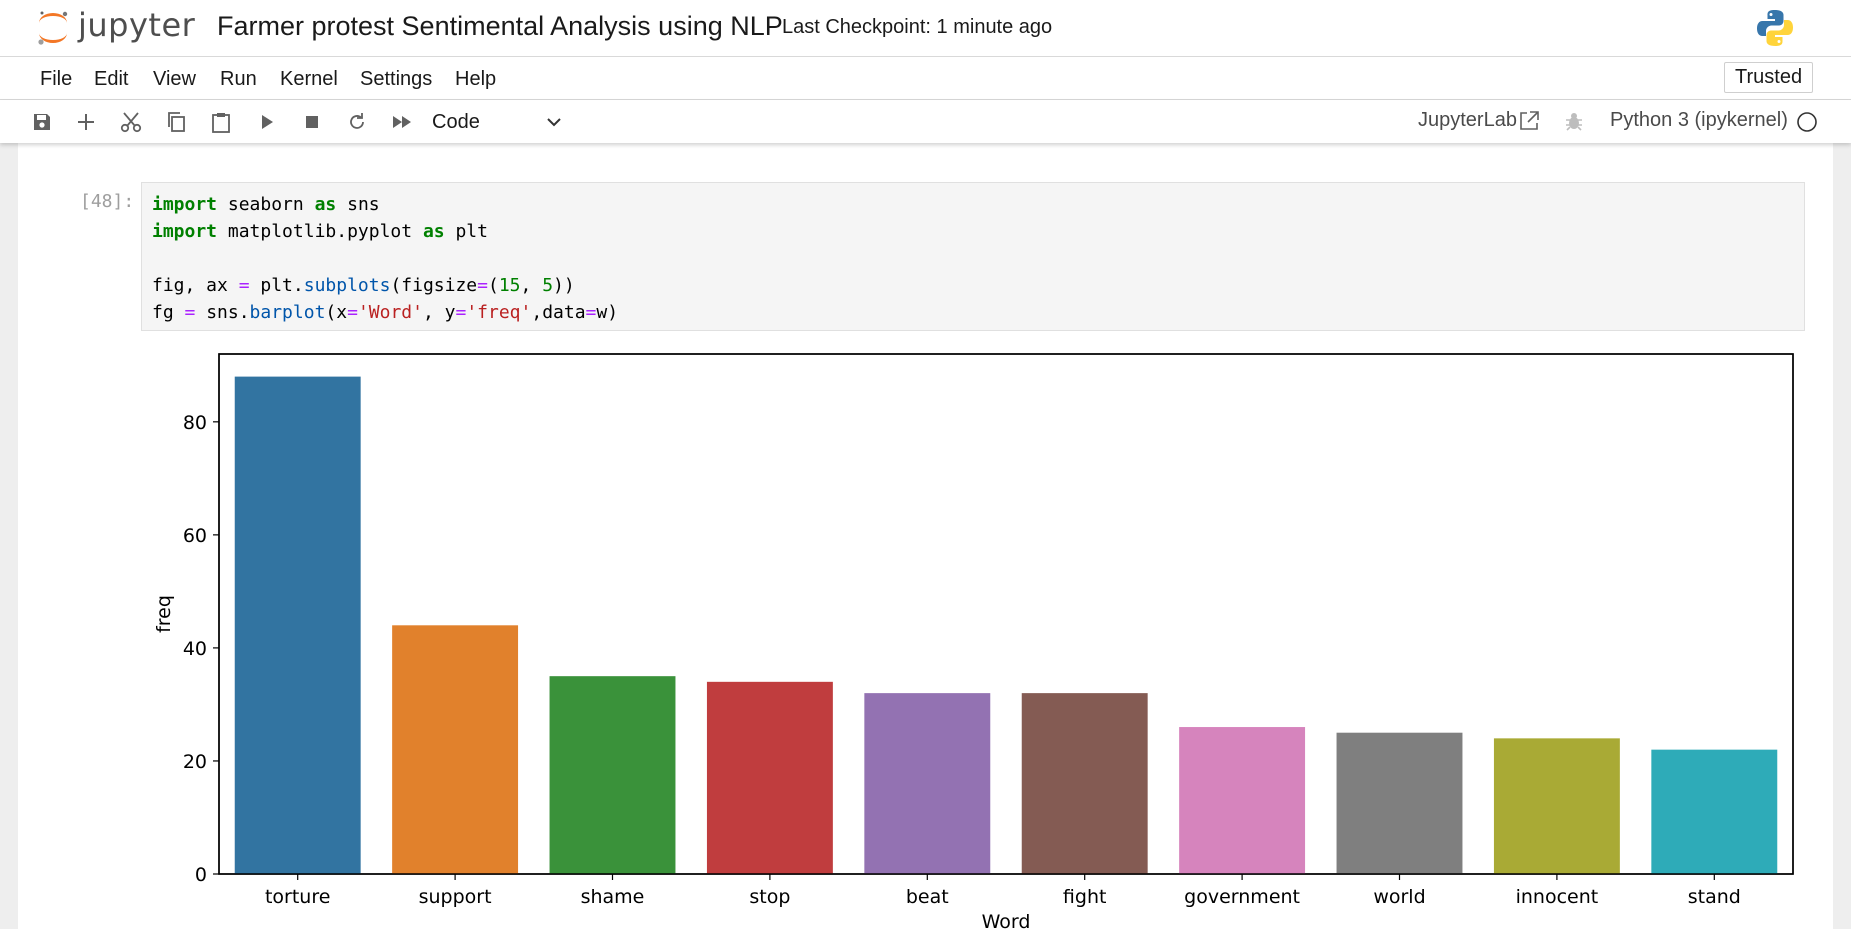 The image size is (1851, 929). Describe the element at coordinates (53, 28) in the screenshot. I see `jupyter-logo-icon` at that location.